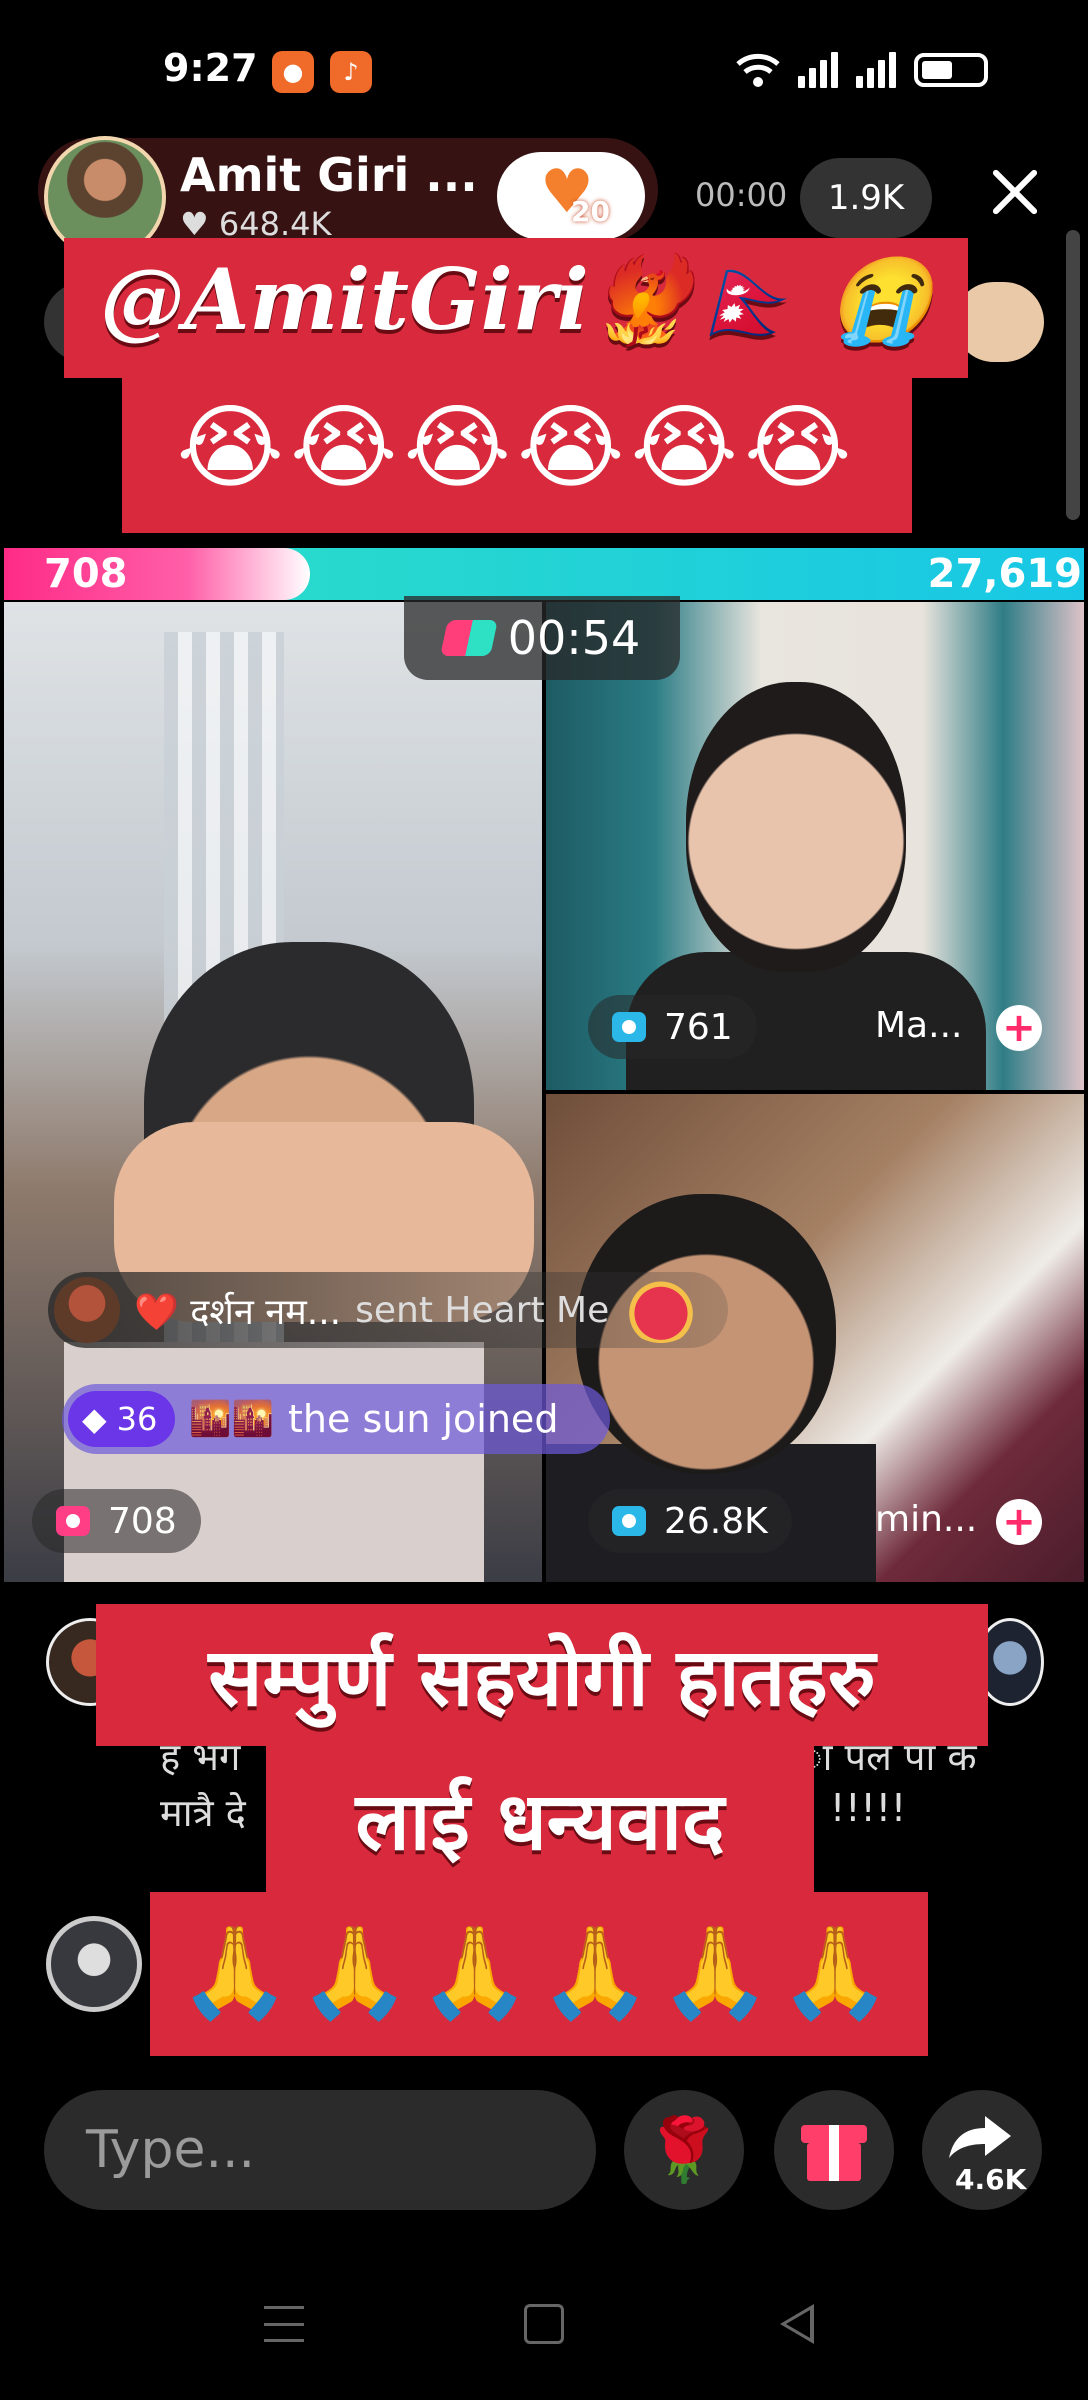 This screenshot has height=2400, width=1088. I want to click on comment-text: !!!!!, so click(868, 1808).